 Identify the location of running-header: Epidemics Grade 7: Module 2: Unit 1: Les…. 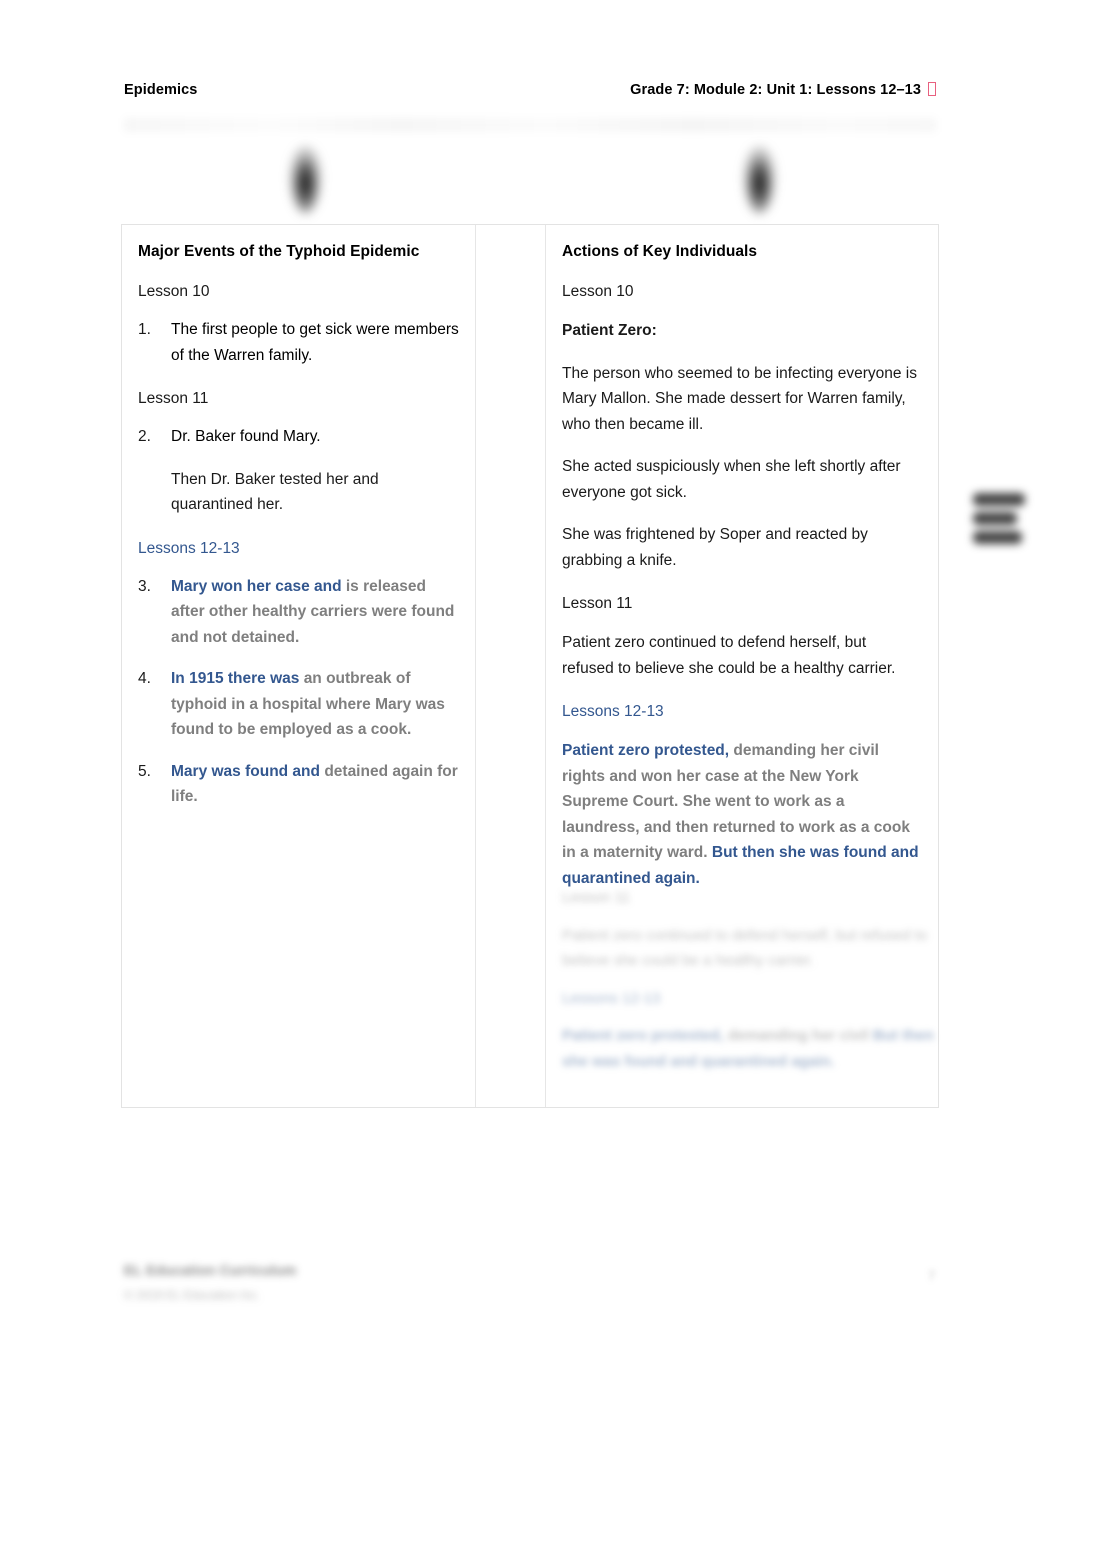
(530, 89).